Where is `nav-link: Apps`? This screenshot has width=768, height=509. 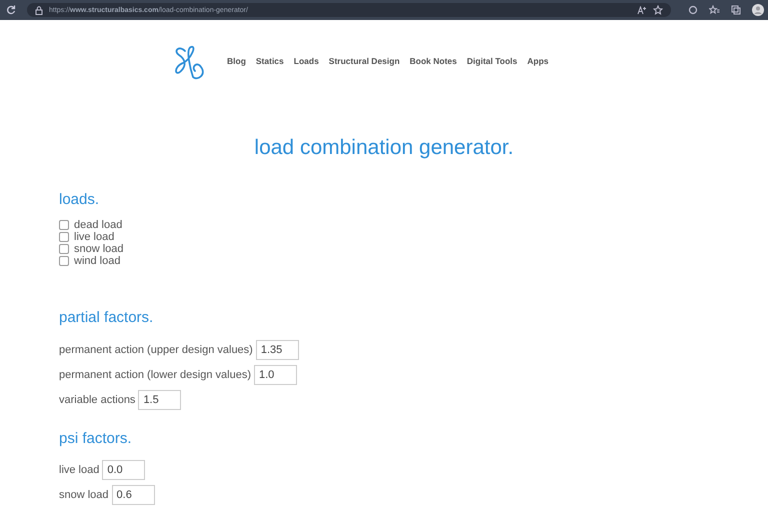
nav-link: Apps is located at coordinates (538, 61).